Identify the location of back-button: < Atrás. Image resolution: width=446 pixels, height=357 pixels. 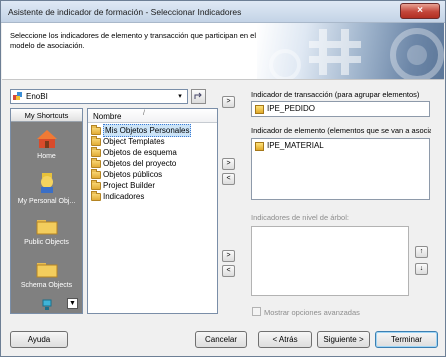
(285, 339).